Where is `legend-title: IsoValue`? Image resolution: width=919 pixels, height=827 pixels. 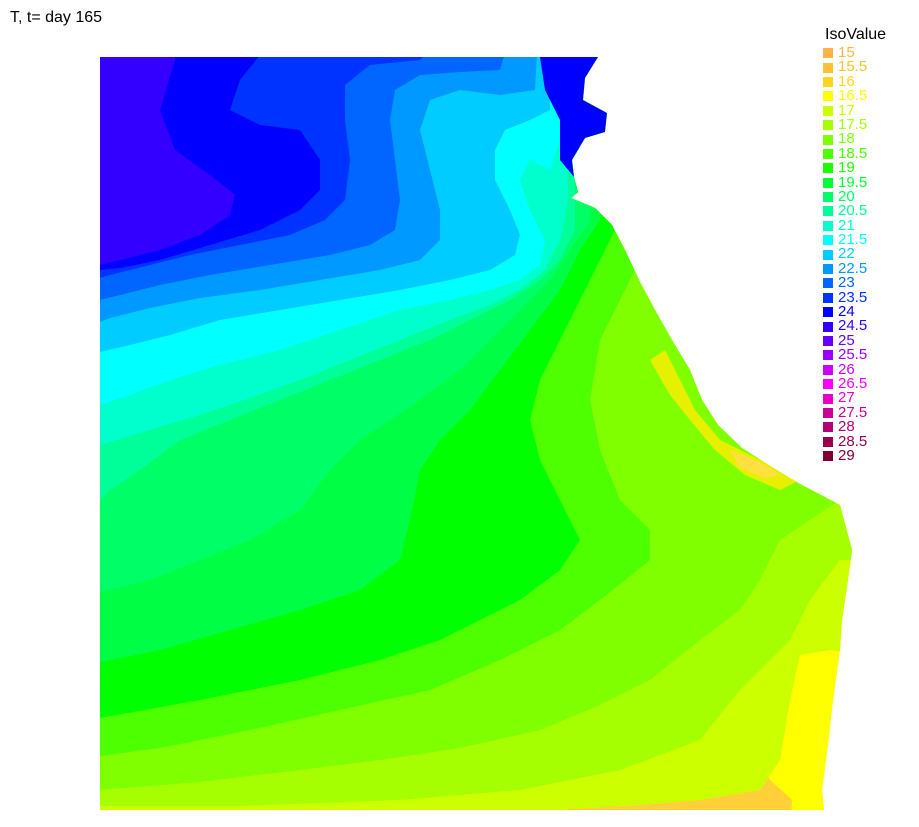 legend-title: IsoValue is located at coordinates (856, 34).